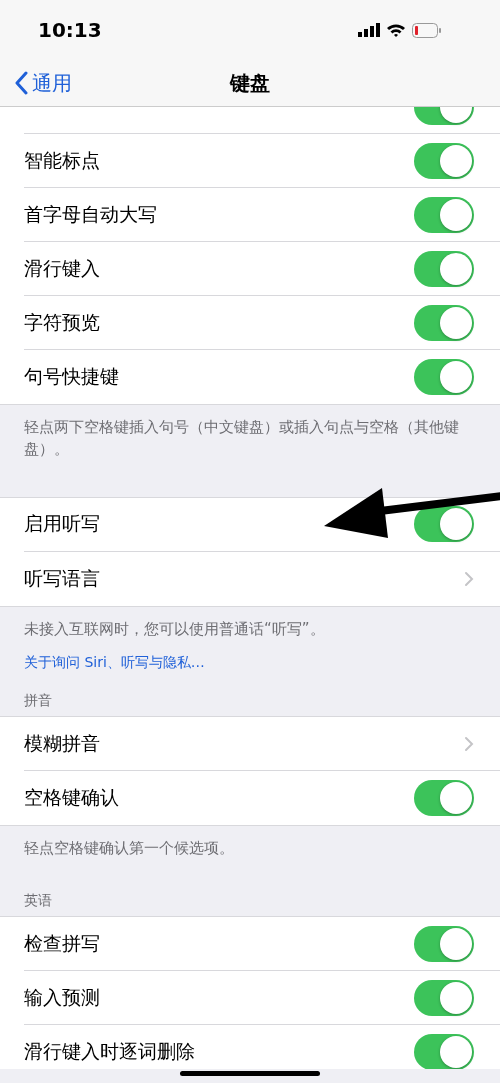  I want to click on page-title: 键盘, so click(250, 83).